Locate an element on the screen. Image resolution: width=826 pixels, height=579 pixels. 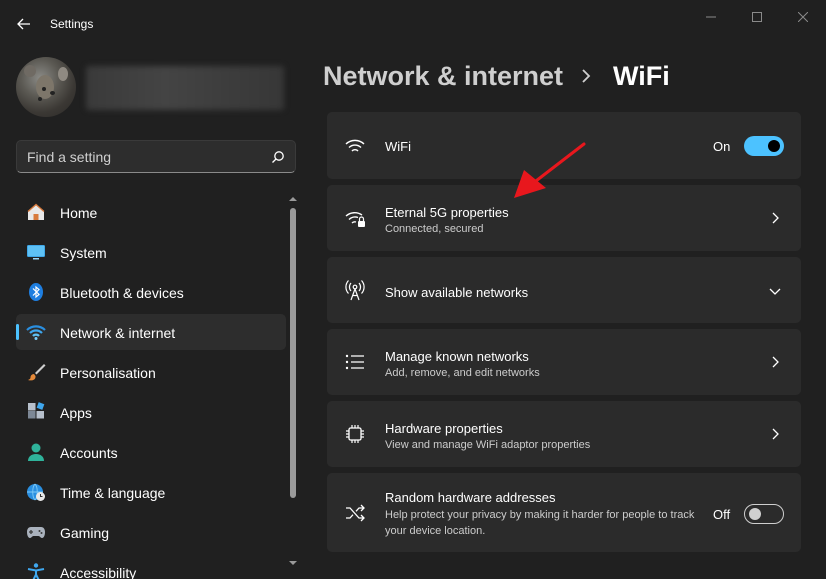
sidebar-item-label: Time & language is located at coordinates (113, 493).